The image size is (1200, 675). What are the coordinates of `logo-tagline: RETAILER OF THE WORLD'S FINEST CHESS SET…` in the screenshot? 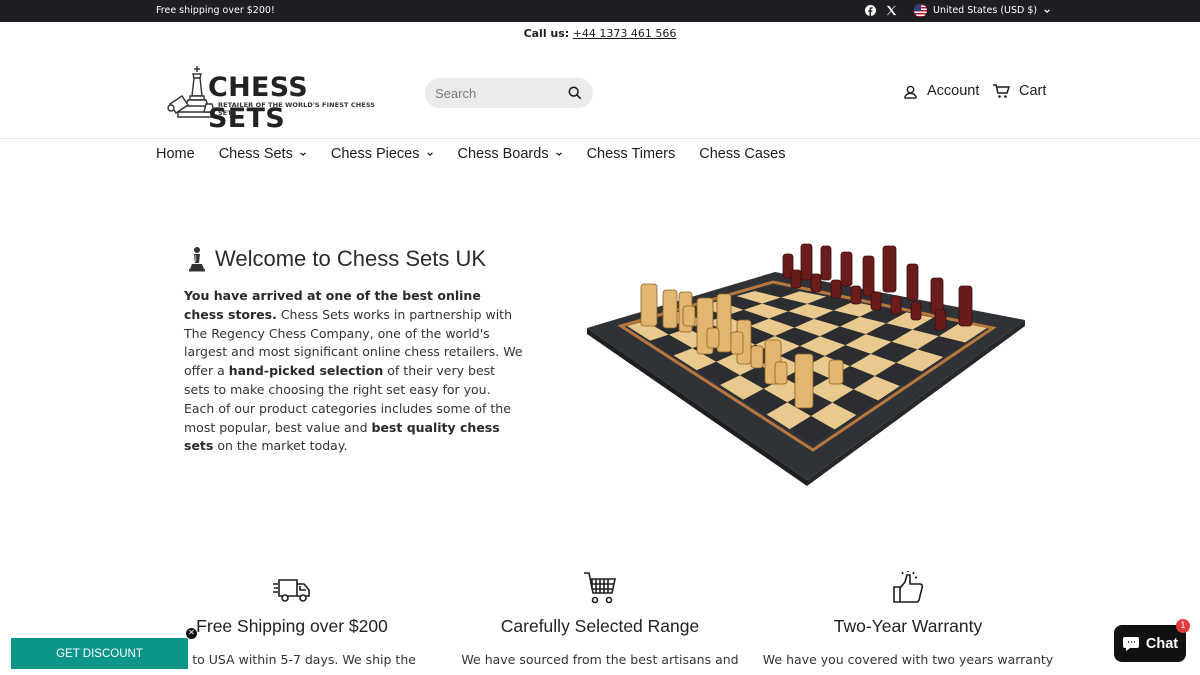 It's located at (297, 109).